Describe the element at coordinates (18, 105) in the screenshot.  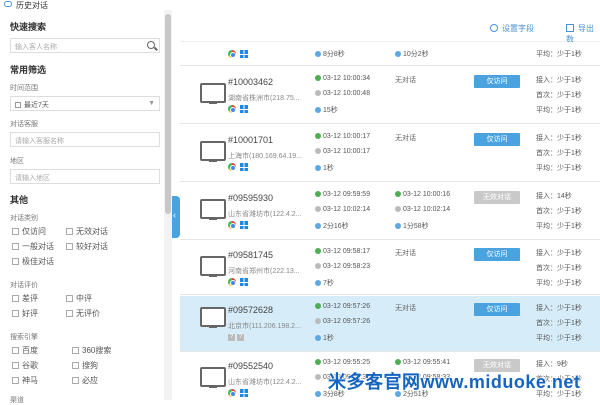
I see `calendar-icon` at that location.